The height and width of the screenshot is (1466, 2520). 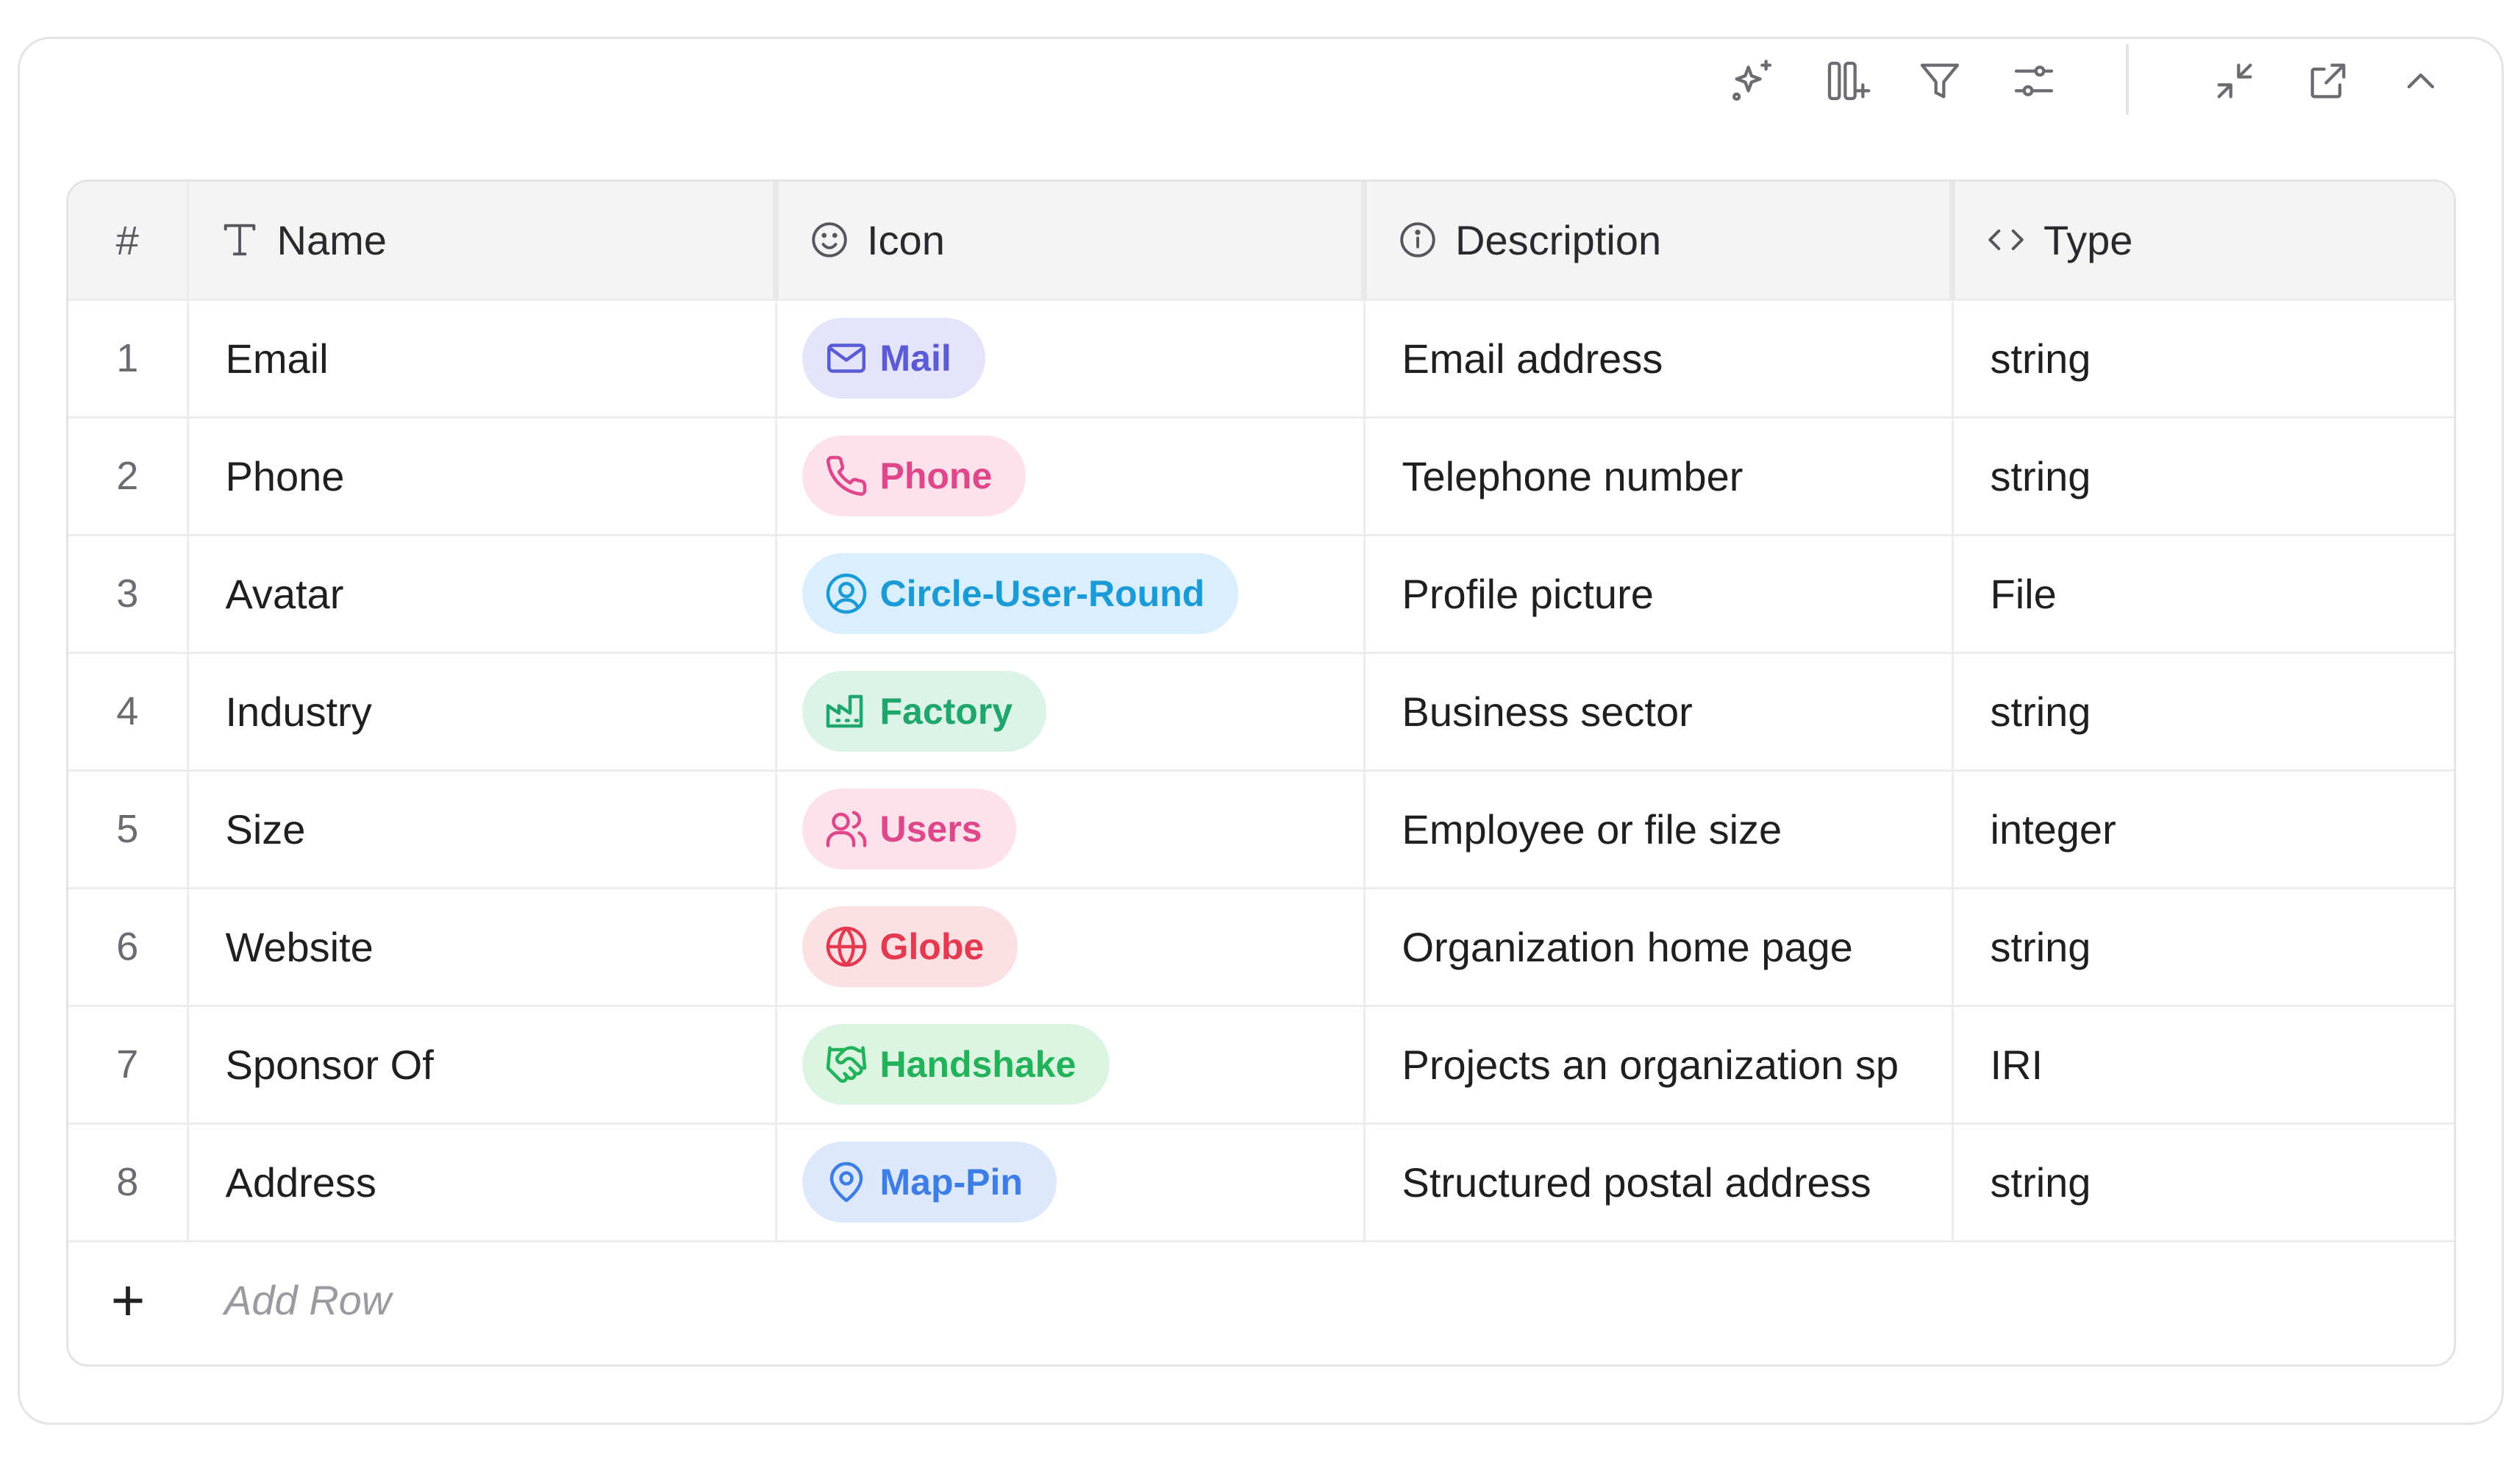 I want to click on column-header-icon: Icon, so click(x=1071, y=241).